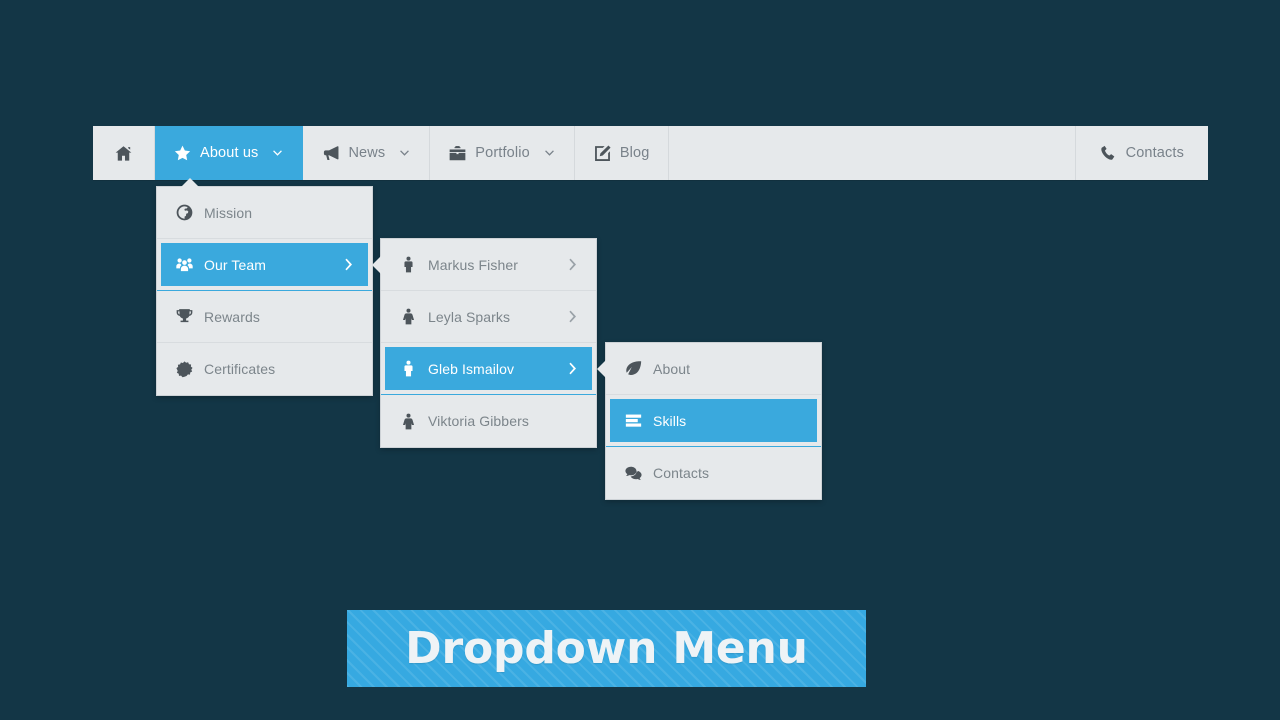  Describe the element at coordinates (228, 212) in the screenshot. I see `menu-item-label: Mission` at that location.